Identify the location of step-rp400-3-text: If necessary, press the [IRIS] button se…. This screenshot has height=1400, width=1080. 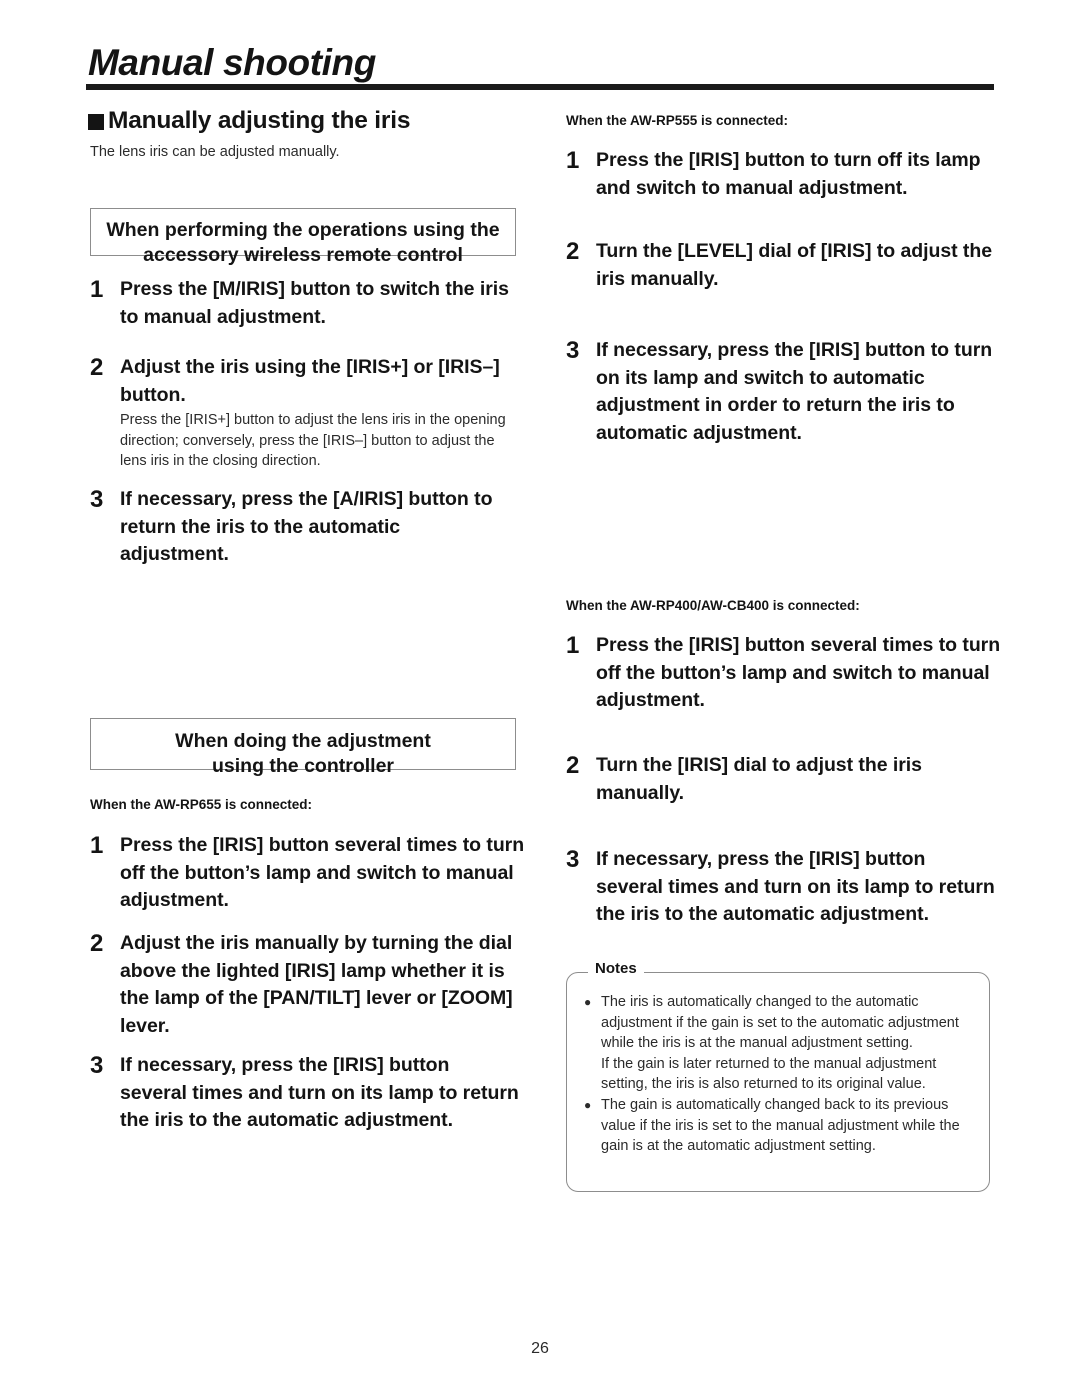
(795, 886).